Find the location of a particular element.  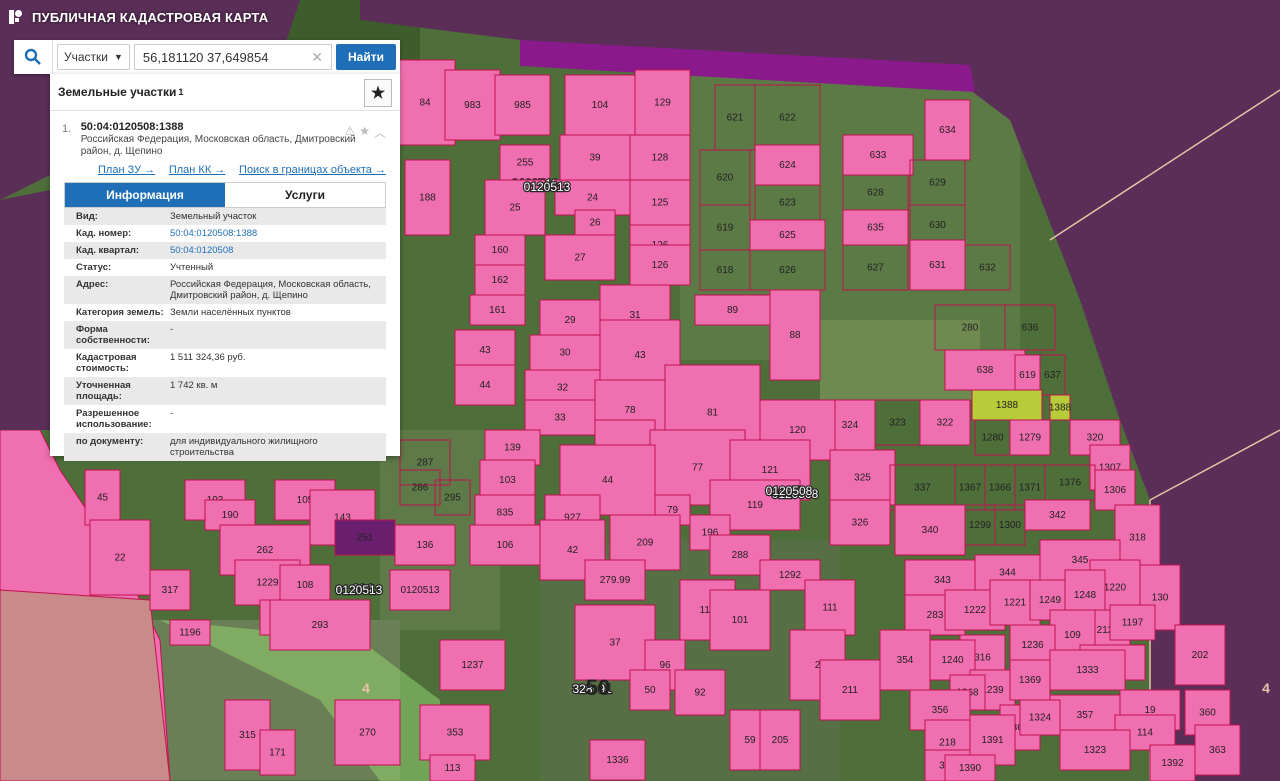

parcel: 354 is located at coordinates (905, 660).